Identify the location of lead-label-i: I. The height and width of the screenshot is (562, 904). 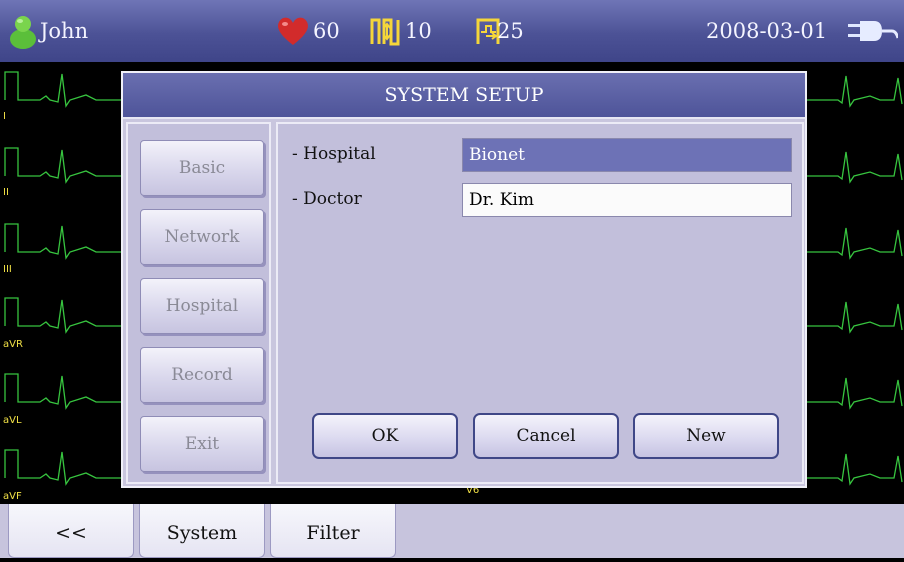
(4, 116).